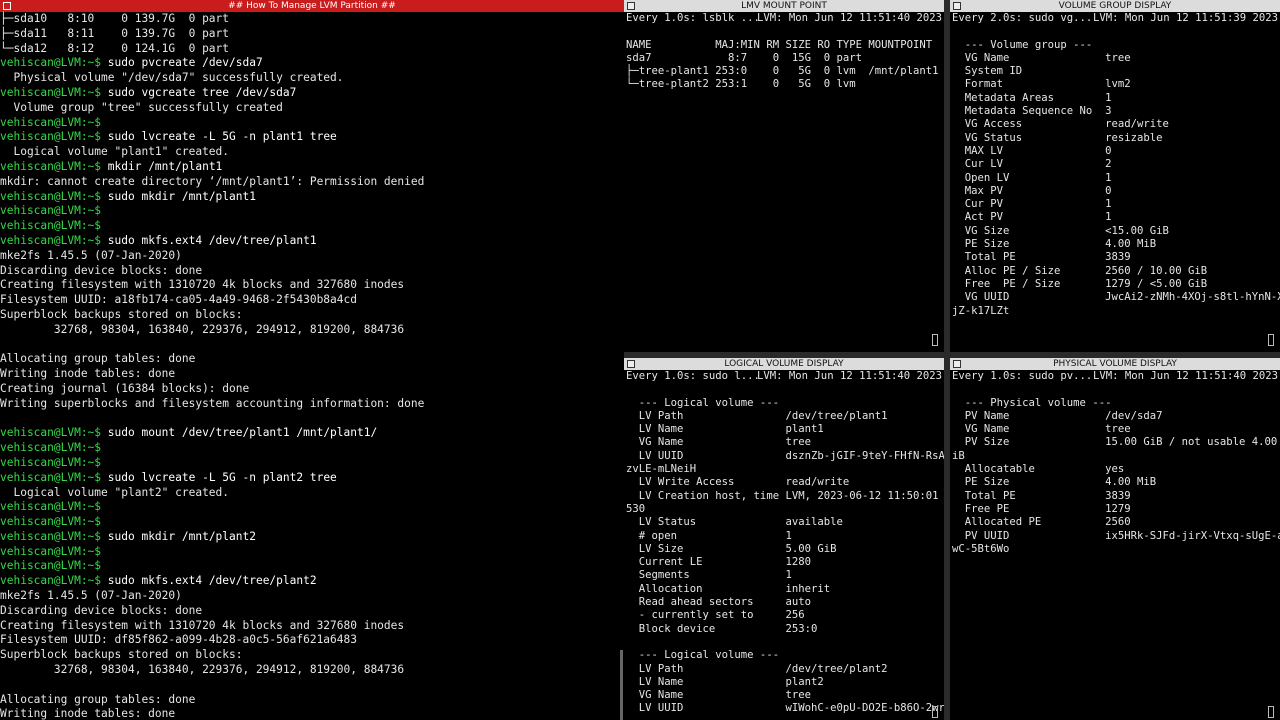  What do you see at coordinates (738, 482) in the screenshot?
I see `pane-output-line: LV Write Access read/write` at bounding box center [738, 482].